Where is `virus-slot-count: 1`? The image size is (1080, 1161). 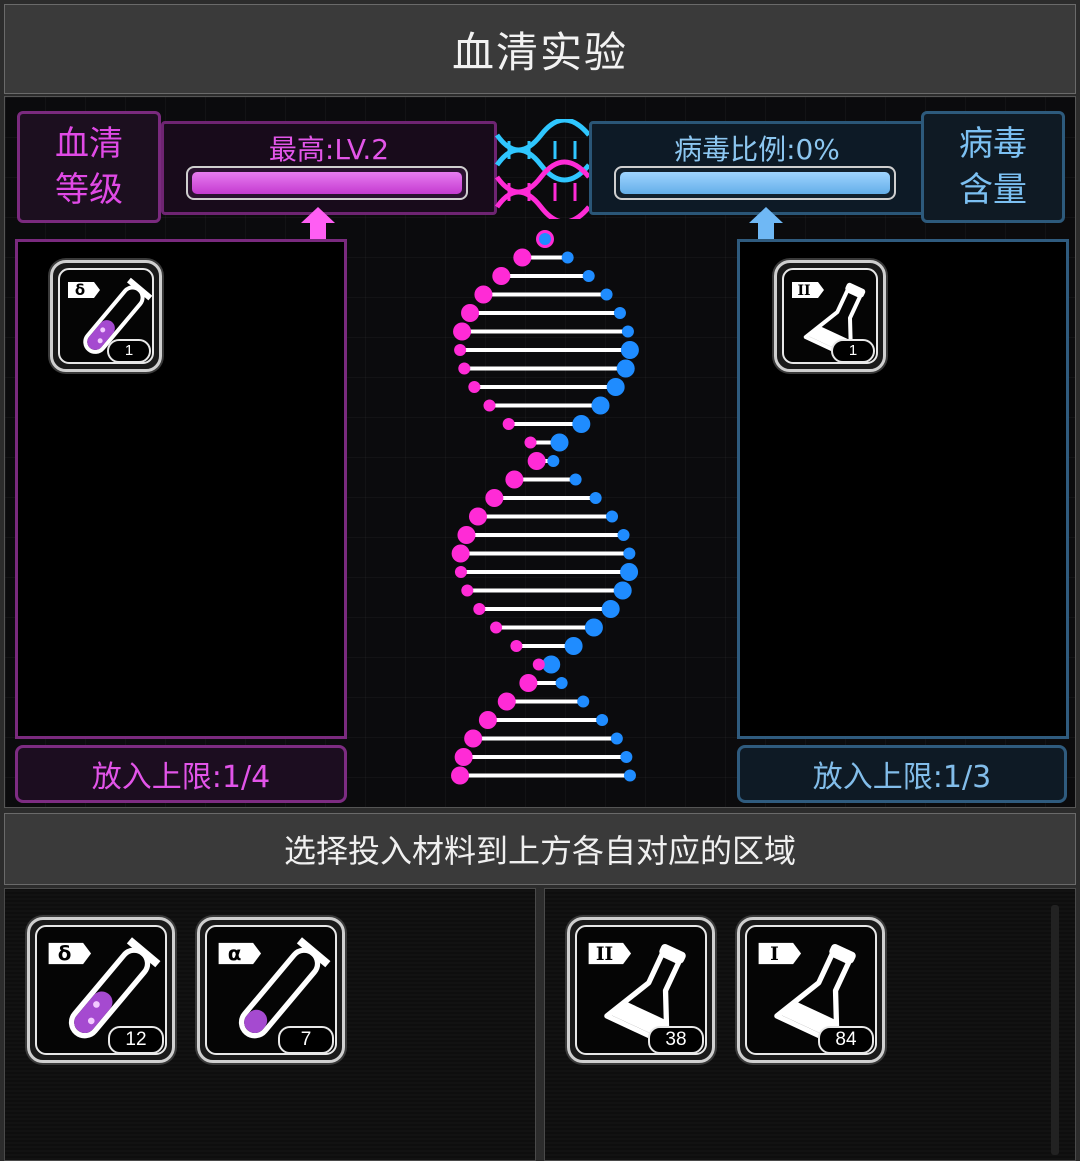 virus-slot-count: 1 is located at coordinates (853, 351).